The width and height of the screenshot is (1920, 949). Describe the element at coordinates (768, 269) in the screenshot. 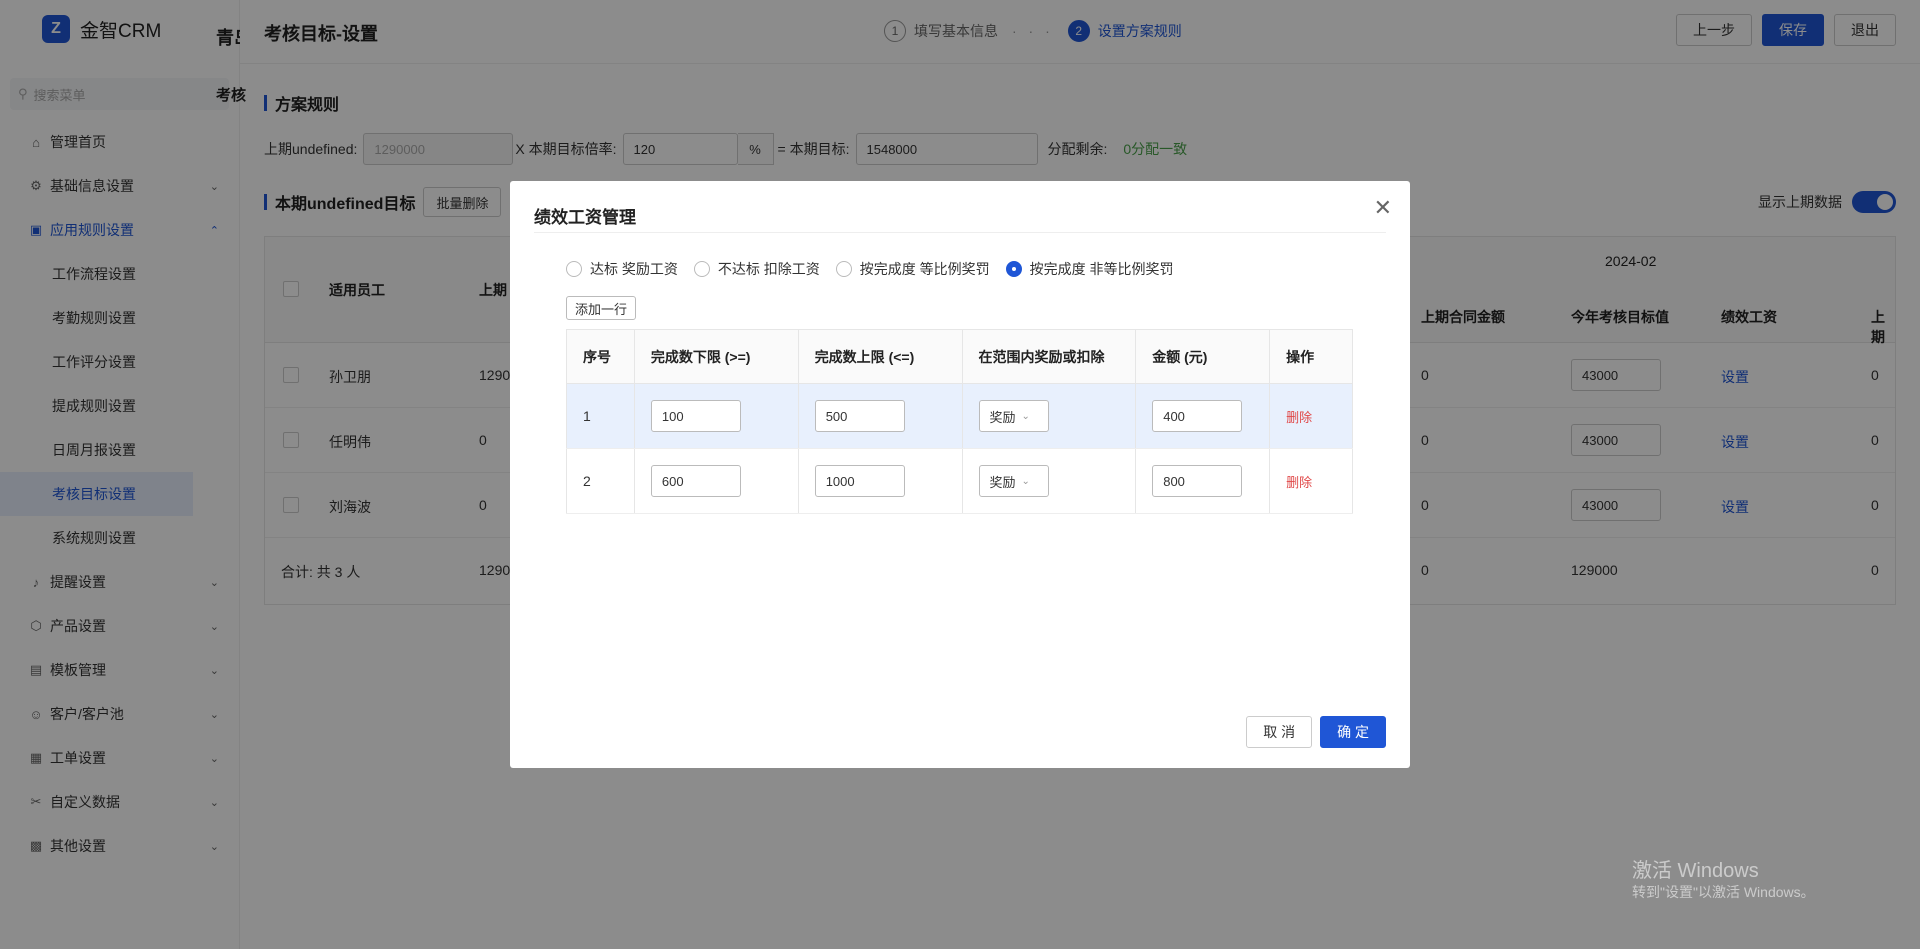

I see `radio-label: 不达标 扣除工资` at that location.